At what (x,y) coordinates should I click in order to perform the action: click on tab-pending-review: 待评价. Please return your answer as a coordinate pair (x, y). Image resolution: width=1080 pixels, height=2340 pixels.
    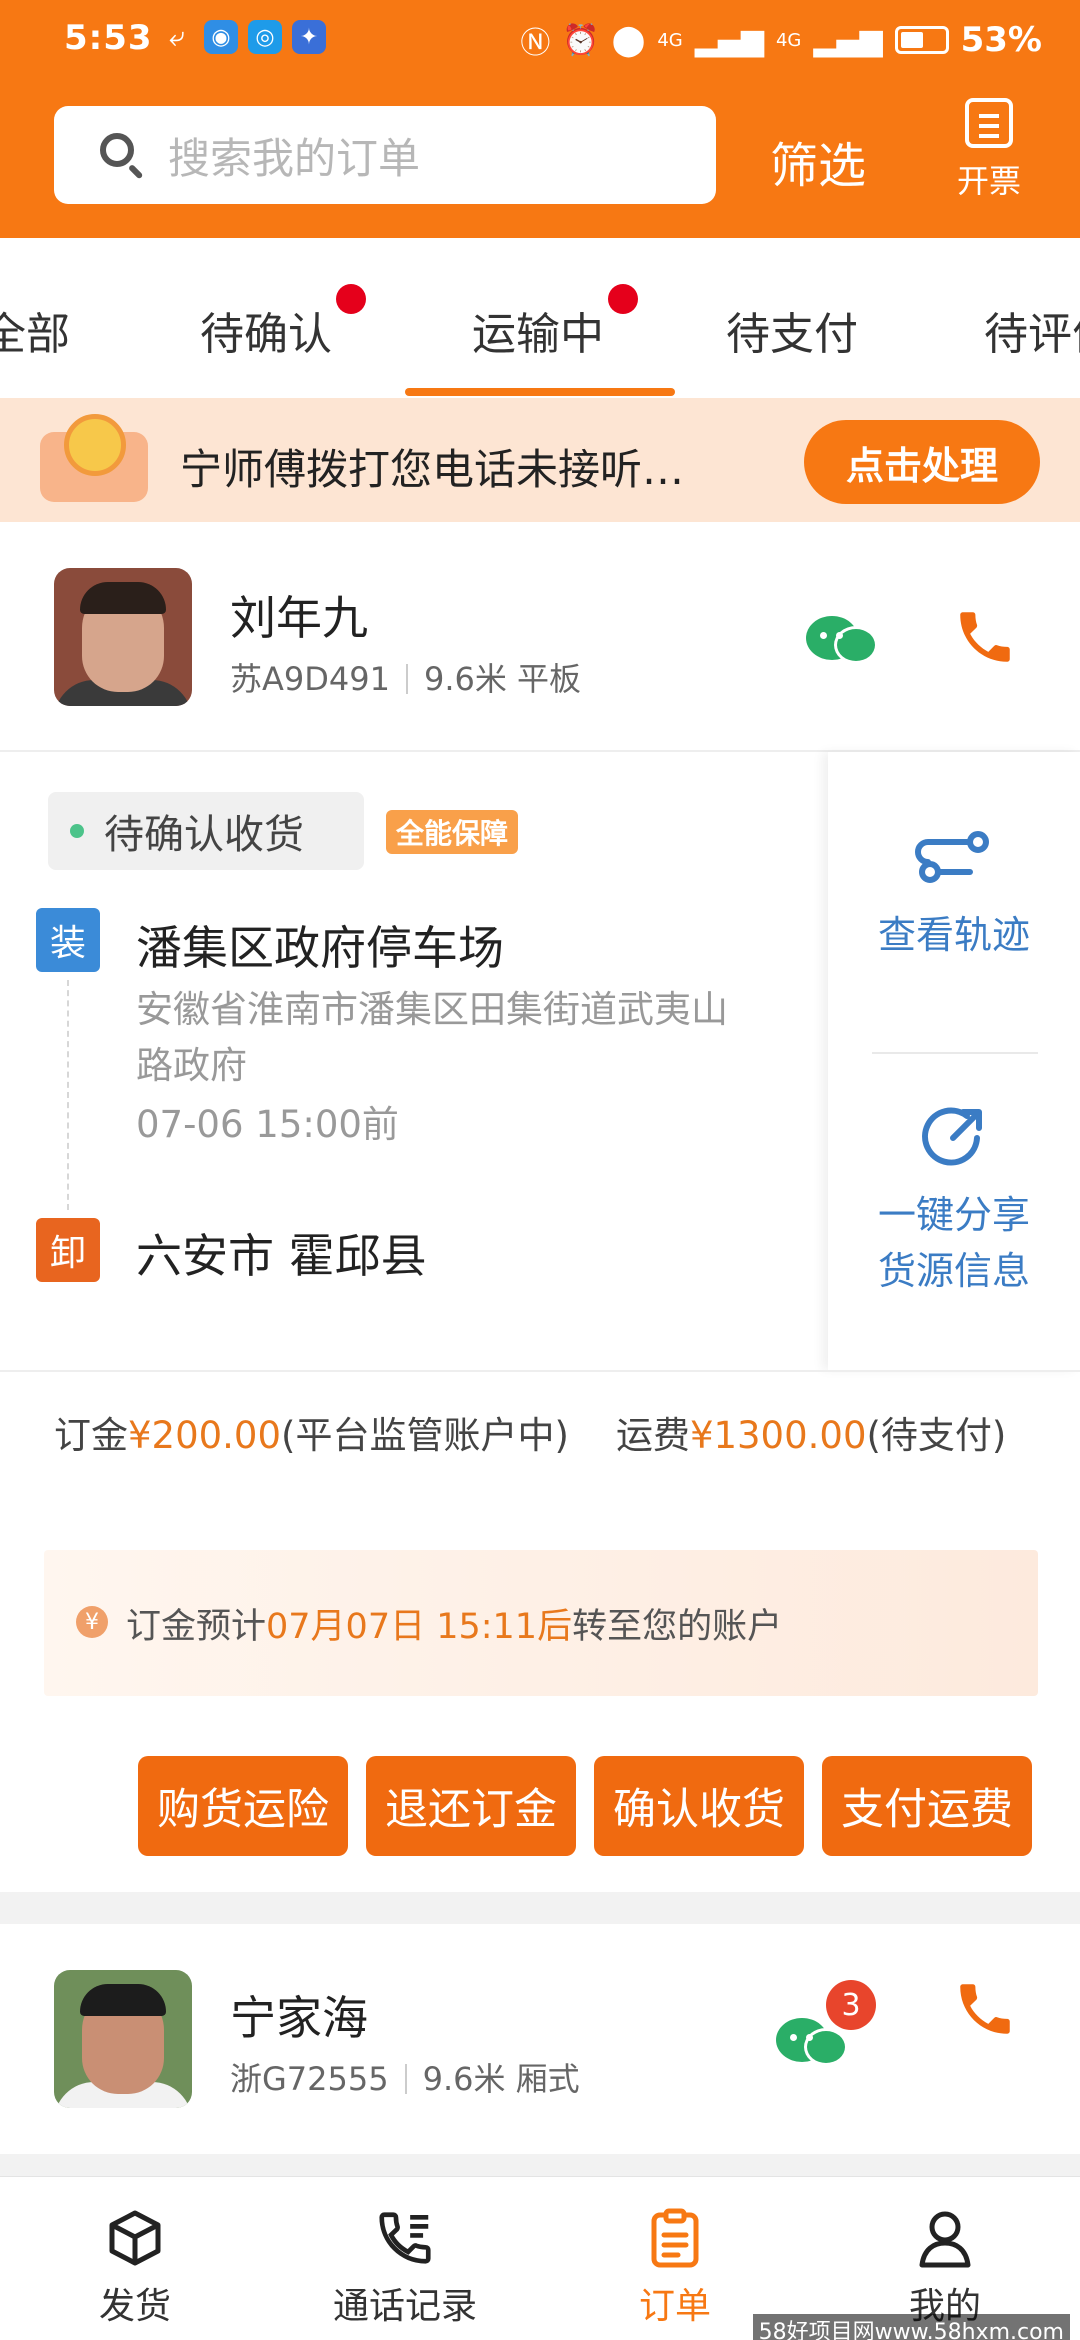
    Looking at the image, I should click on (1032, 330).